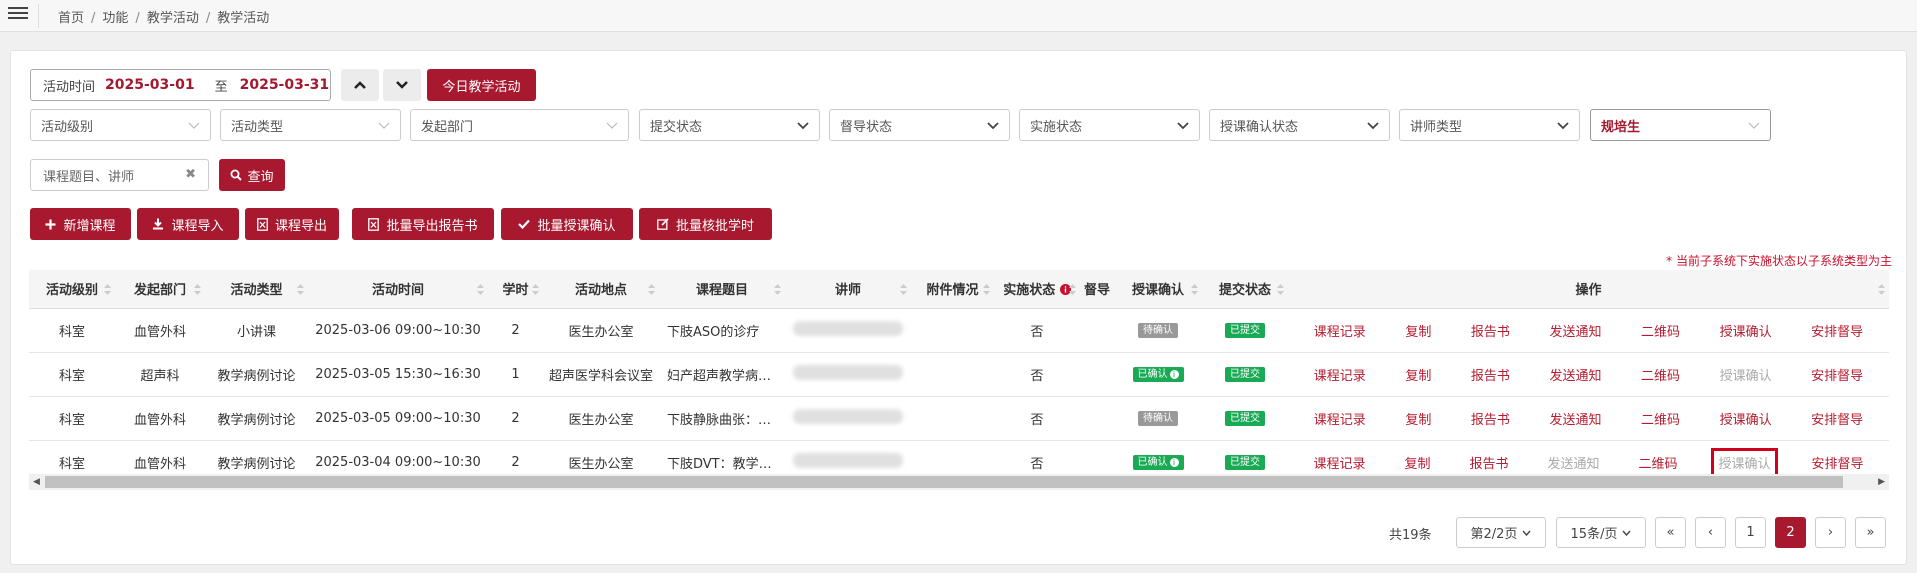  I want to click on batch-approve-hours-button: 批量核批学时, so click(705, 224).